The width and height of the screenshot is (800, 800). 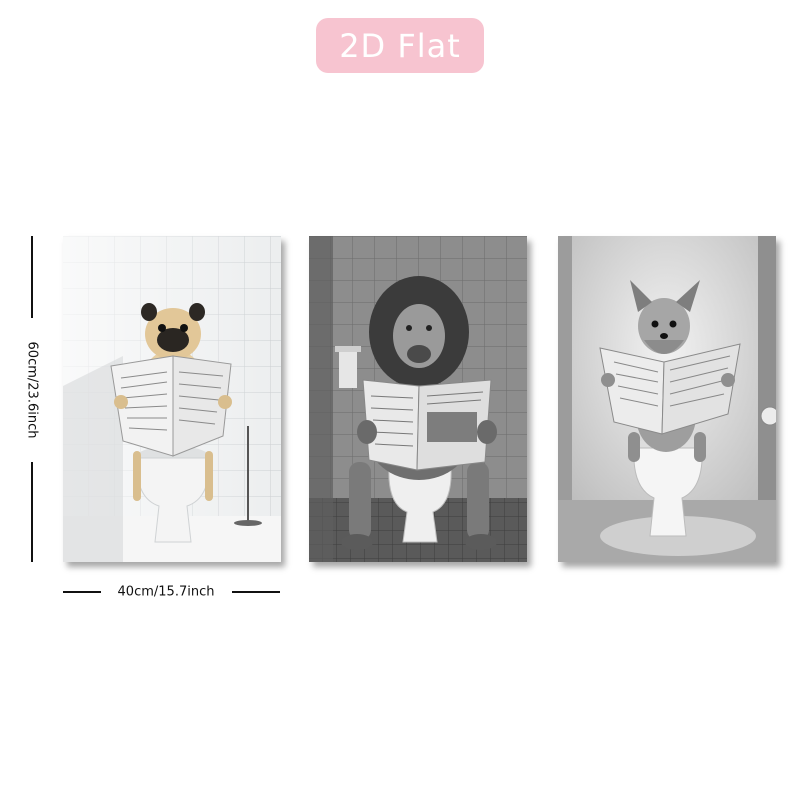 I want to click on width-dimension-label: 40cm/15.7inch, so click(x=166, y=592).